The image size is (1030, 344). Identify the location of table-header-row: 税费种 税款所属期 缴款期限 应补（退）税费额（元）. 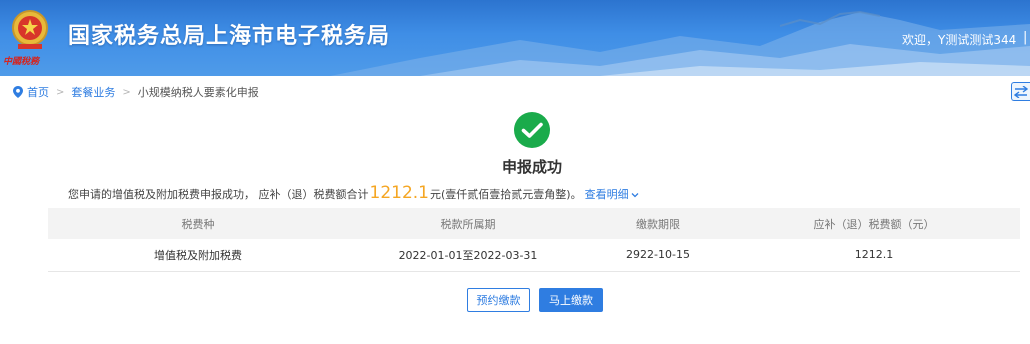
(534, 223).